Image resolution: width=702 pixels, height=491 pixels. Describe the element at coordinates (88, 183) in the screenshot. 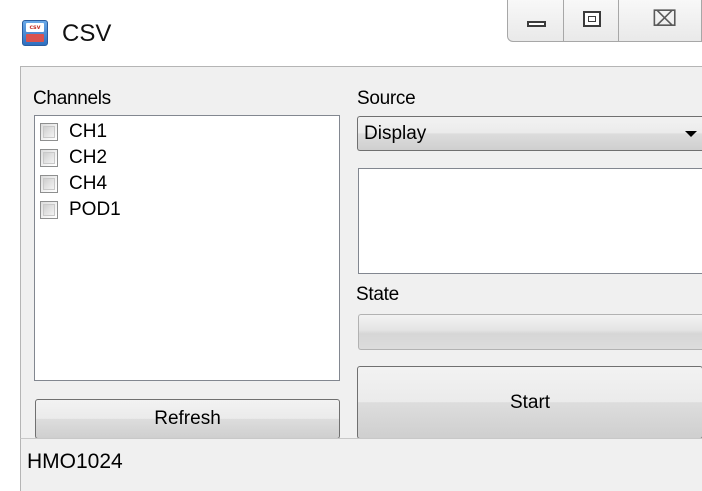

I see `channel-label: CH4` at that location.